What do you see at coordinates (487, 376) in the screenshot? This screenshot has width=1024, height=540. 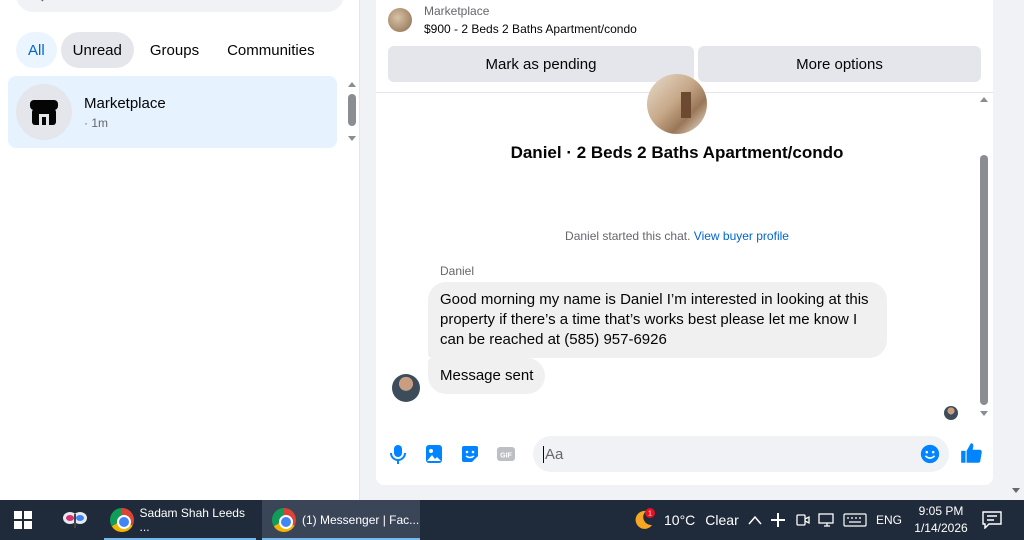 I see `message-bubble: Message sent` at bounding box center [487, 376].